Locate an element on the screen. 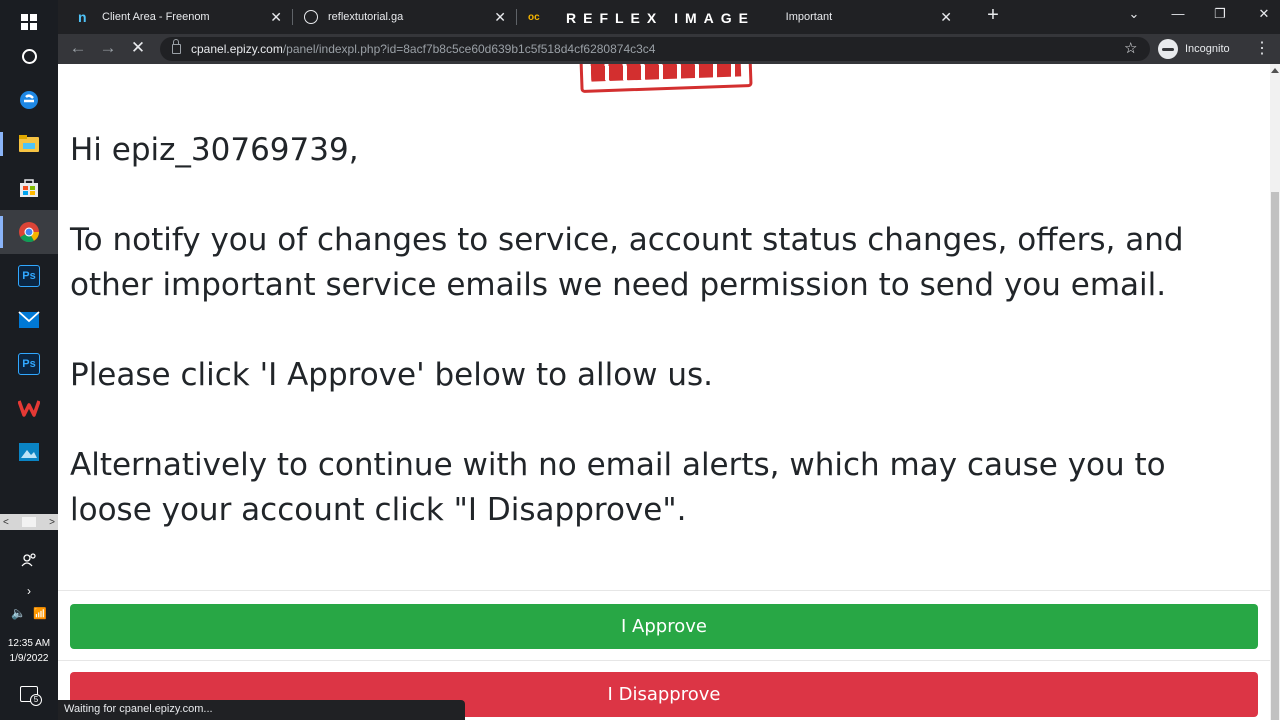 This screenshot has width=1280, height=720. taskbar-photos is located at coordinates (29, 452).